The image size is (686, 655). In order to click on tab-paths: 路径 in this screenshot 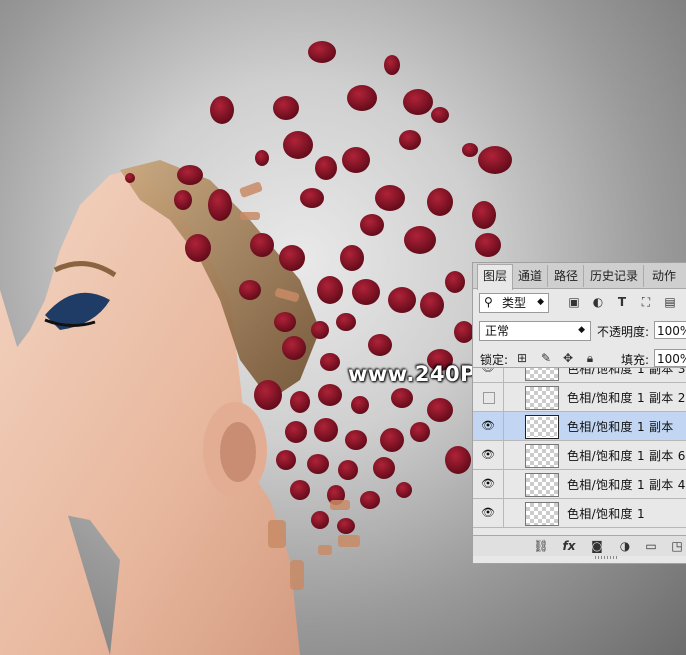, I will do `click(566, 276)`.